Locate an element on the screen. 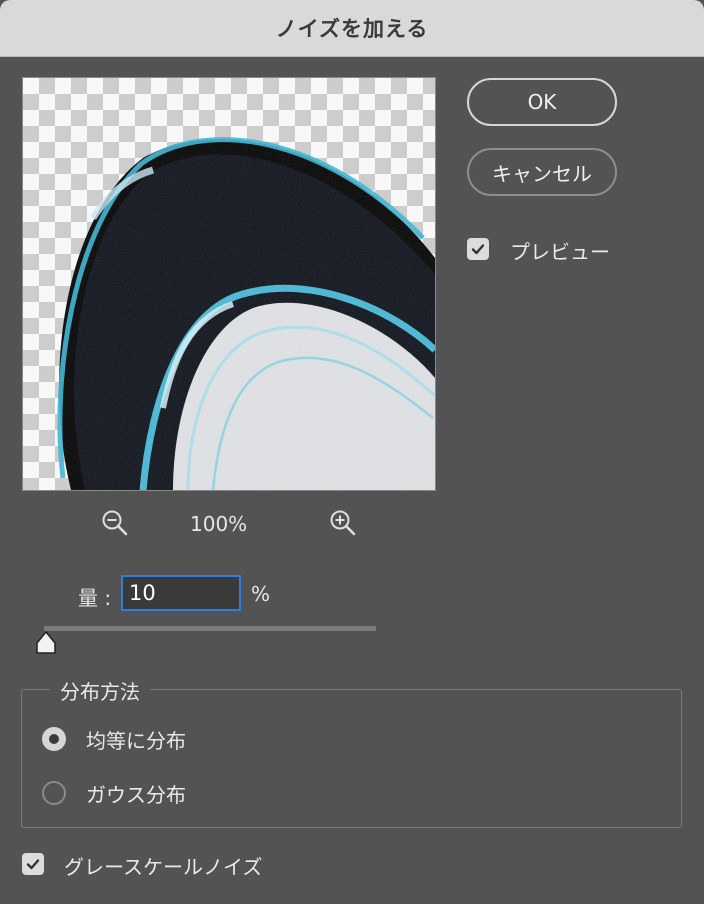 Image resolution: width=704 pixels, height=904 pixels. radio-uniform-label: 均等に分布 is located at coordinates (136, 739).